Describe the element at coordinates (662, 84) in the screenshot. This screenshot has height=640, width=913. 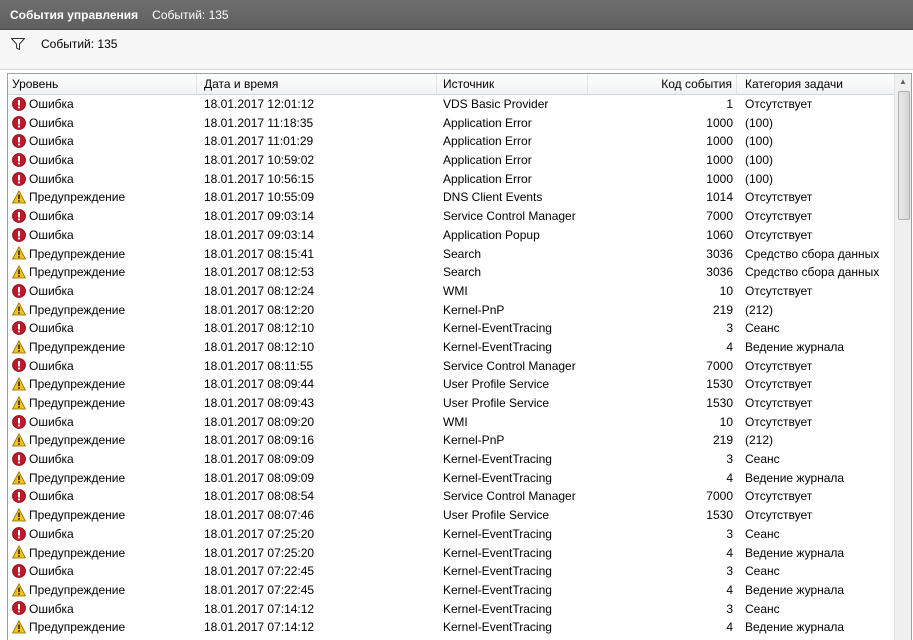
I see `column-header-code: Код события` at that location.